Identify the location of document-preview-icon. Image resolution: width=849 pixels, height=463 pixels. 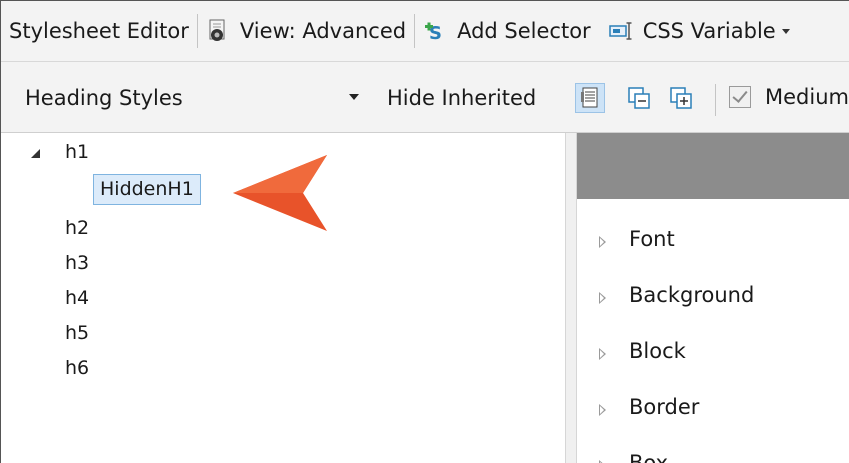
(589, 97).